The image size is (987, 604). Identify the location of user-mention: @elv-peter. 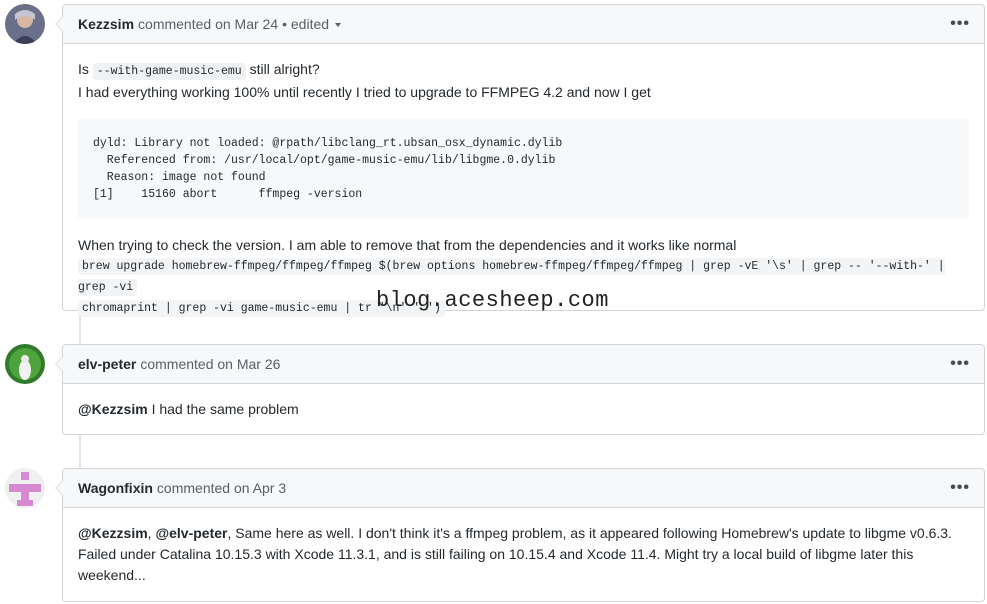
(191, 533).